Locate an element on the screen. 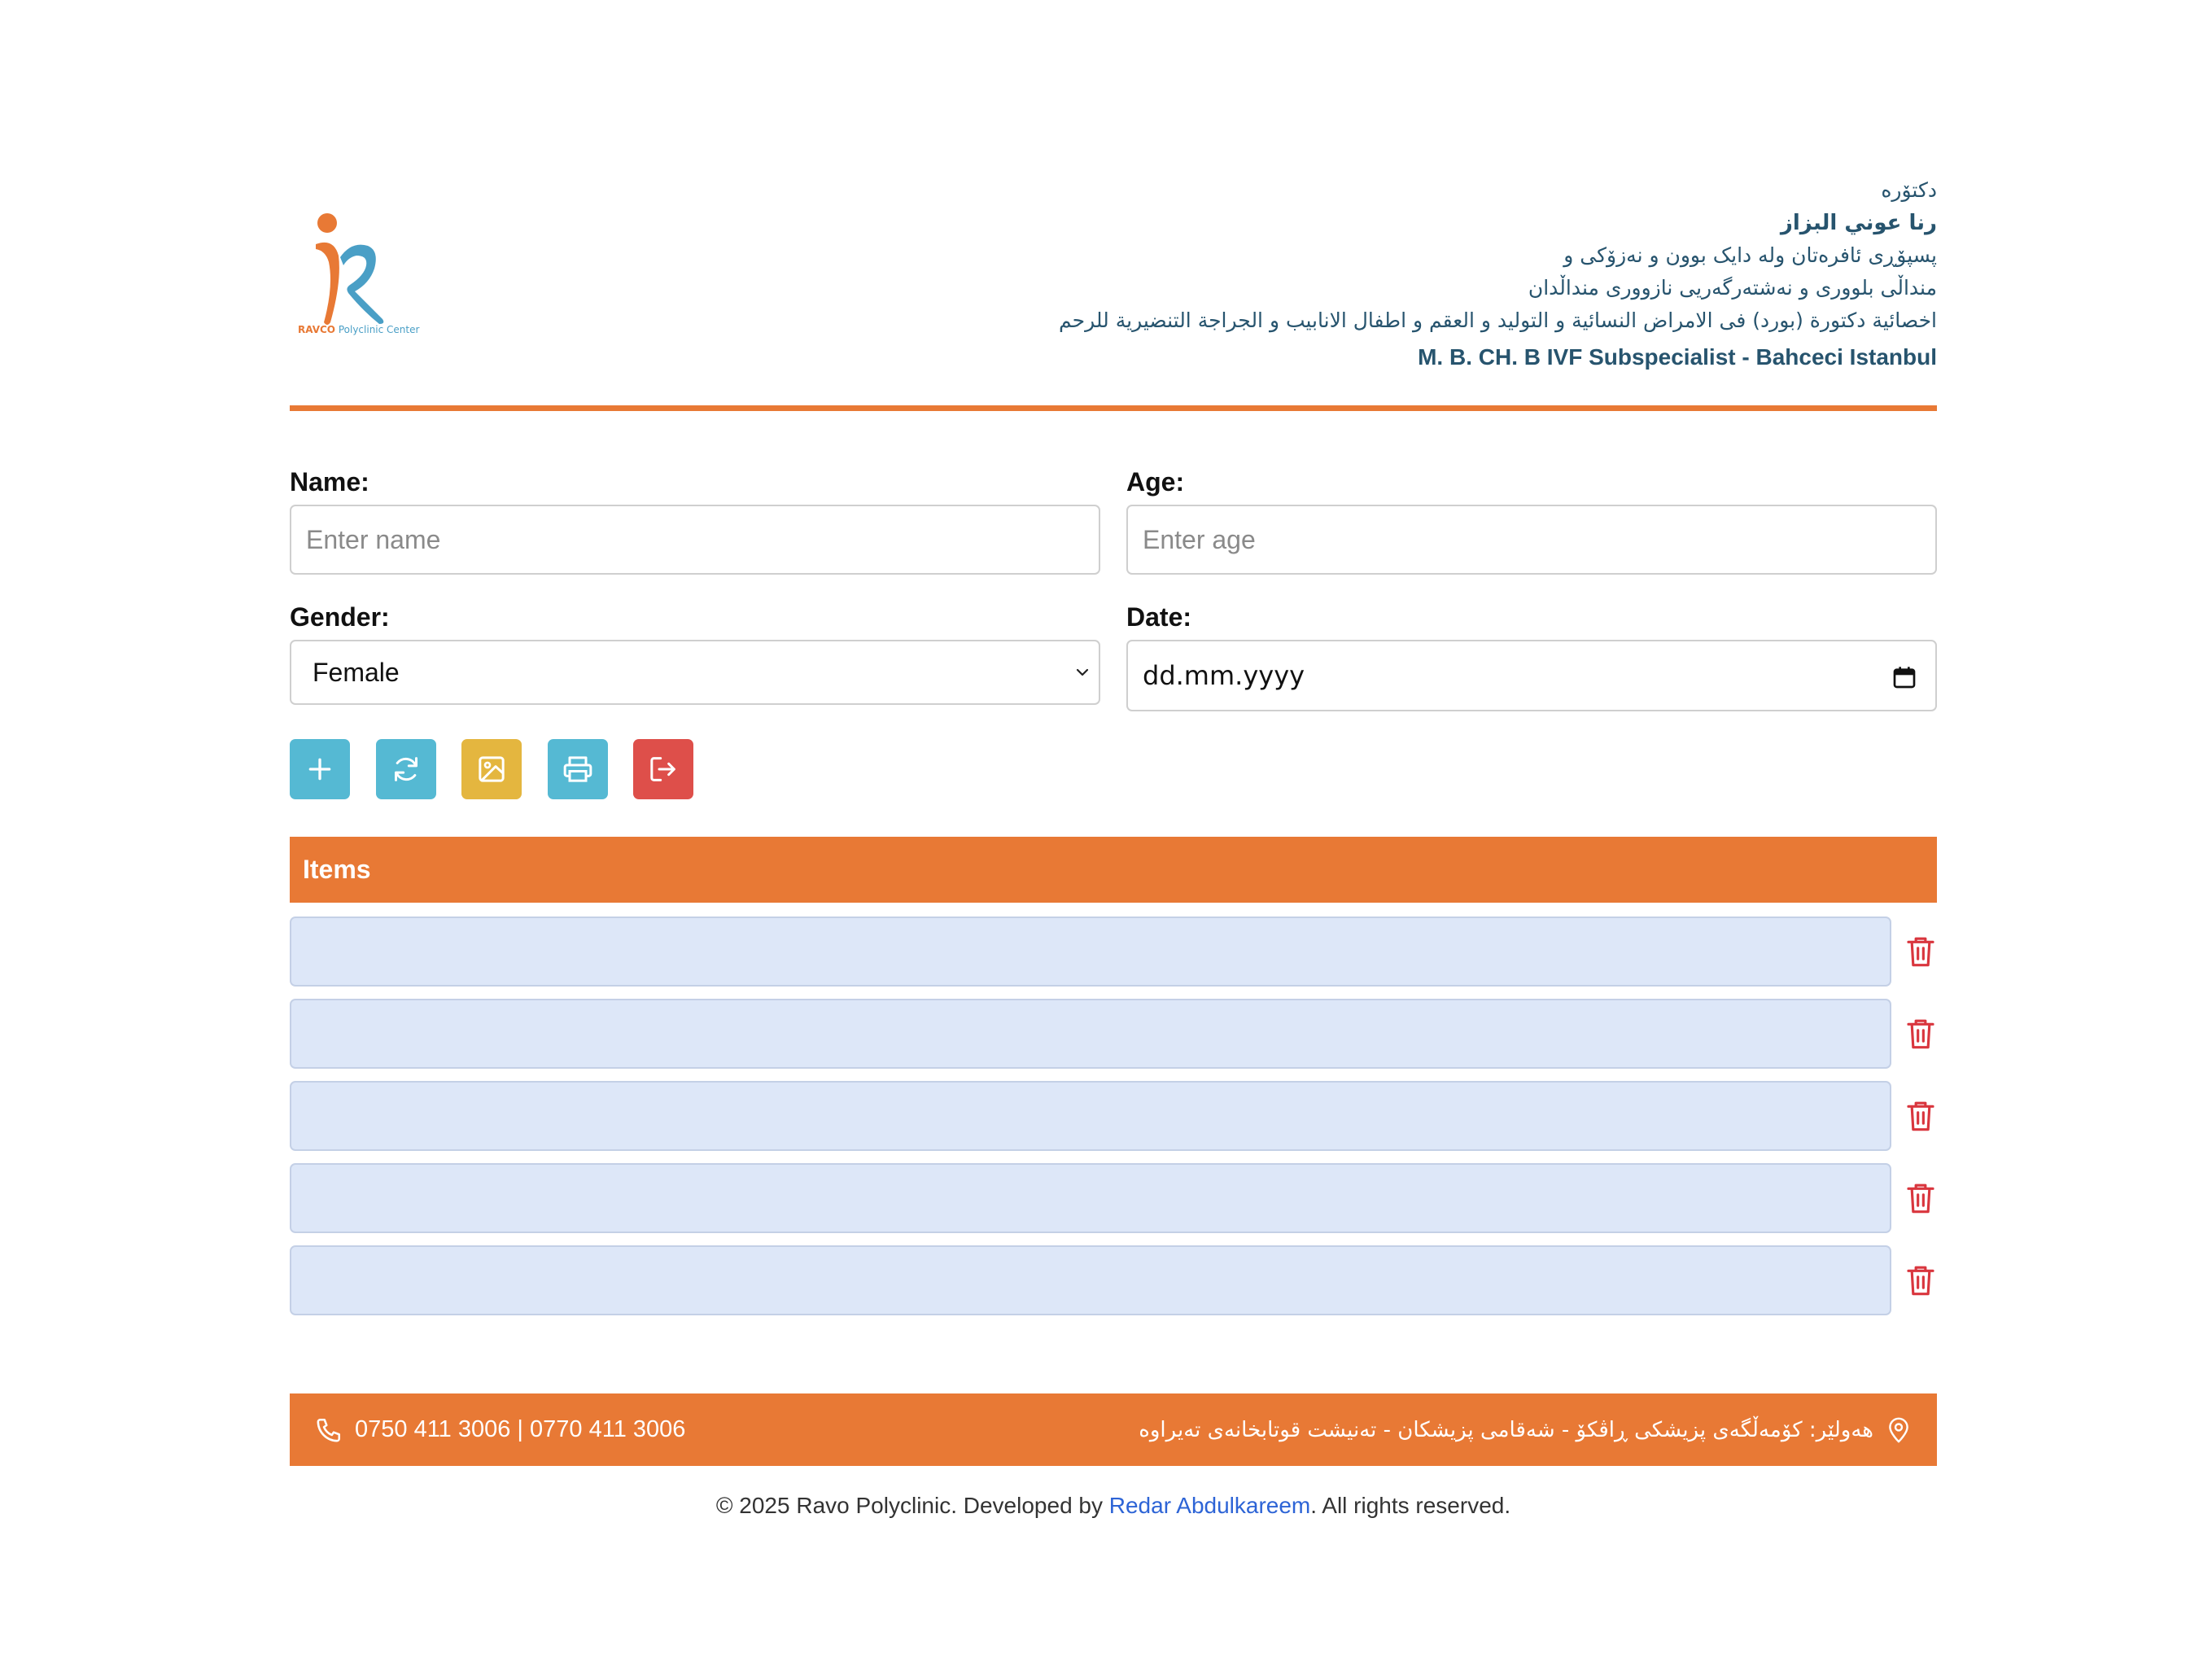 The height and width of the screenshot is (1680, 2212). logo-mark-icon is located at coordinates (350, 269).